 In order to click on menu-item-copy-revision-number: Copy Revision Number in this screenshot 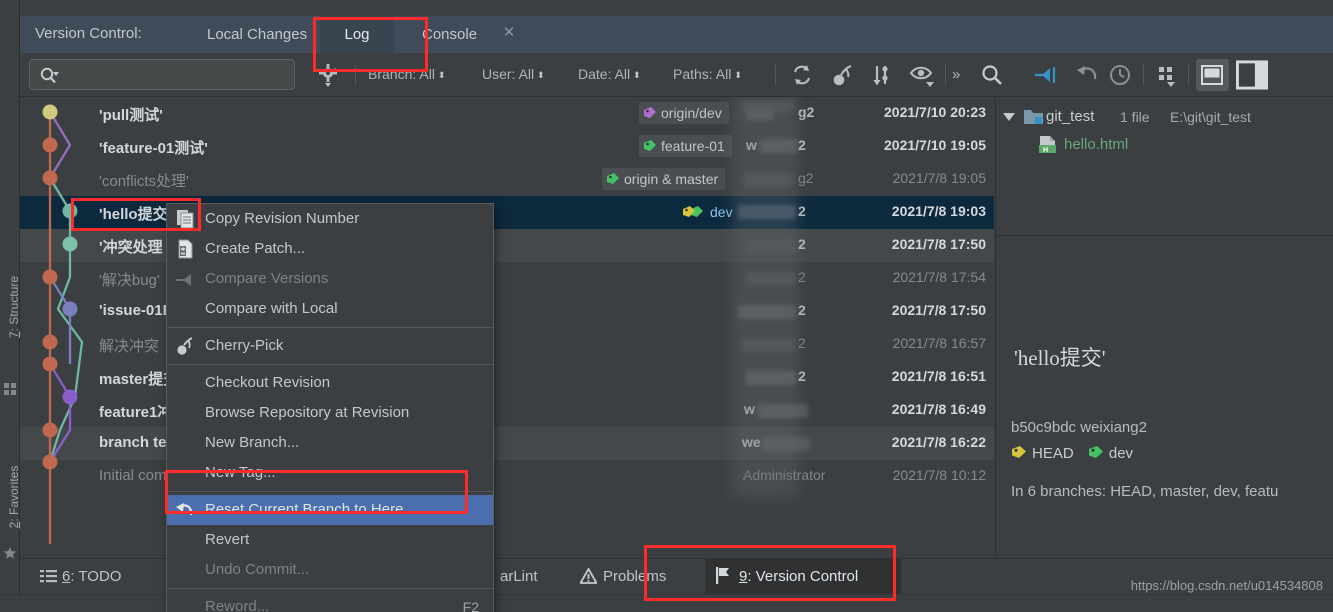, I will do `click(330, 219)`.